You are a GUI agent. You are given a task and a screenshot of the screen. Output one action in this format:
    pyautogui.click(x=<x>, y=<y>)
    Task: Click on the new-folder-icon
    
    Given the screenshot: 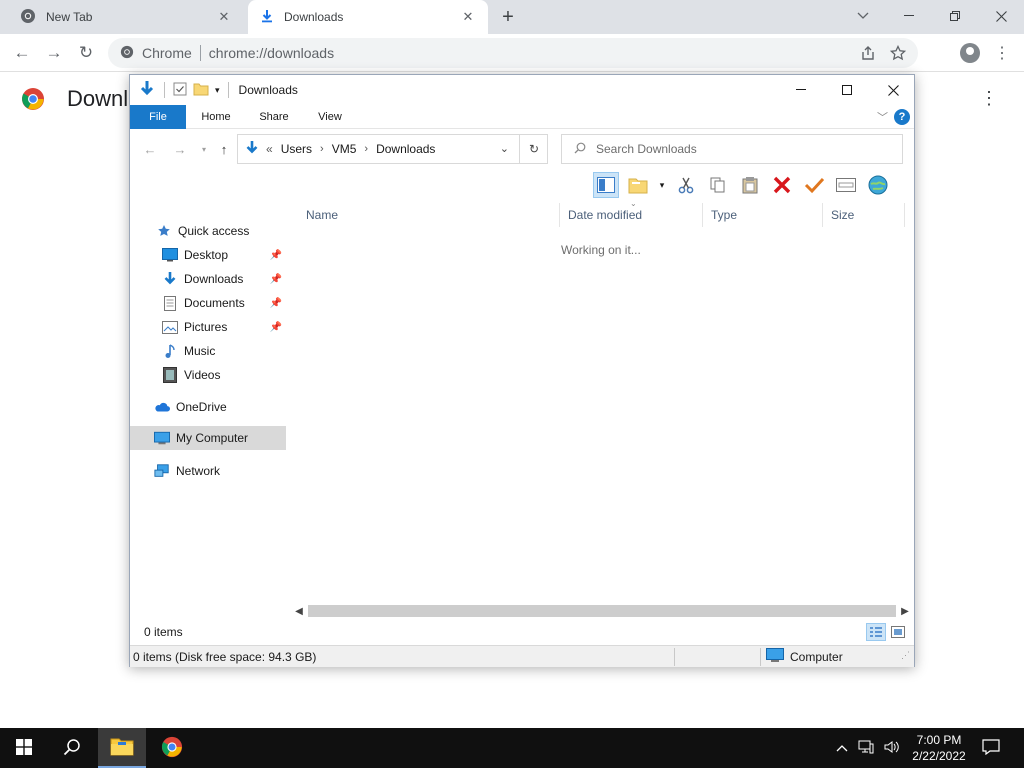 What is the action you would take?
    pyautogui.click(x=201, y=90)
    